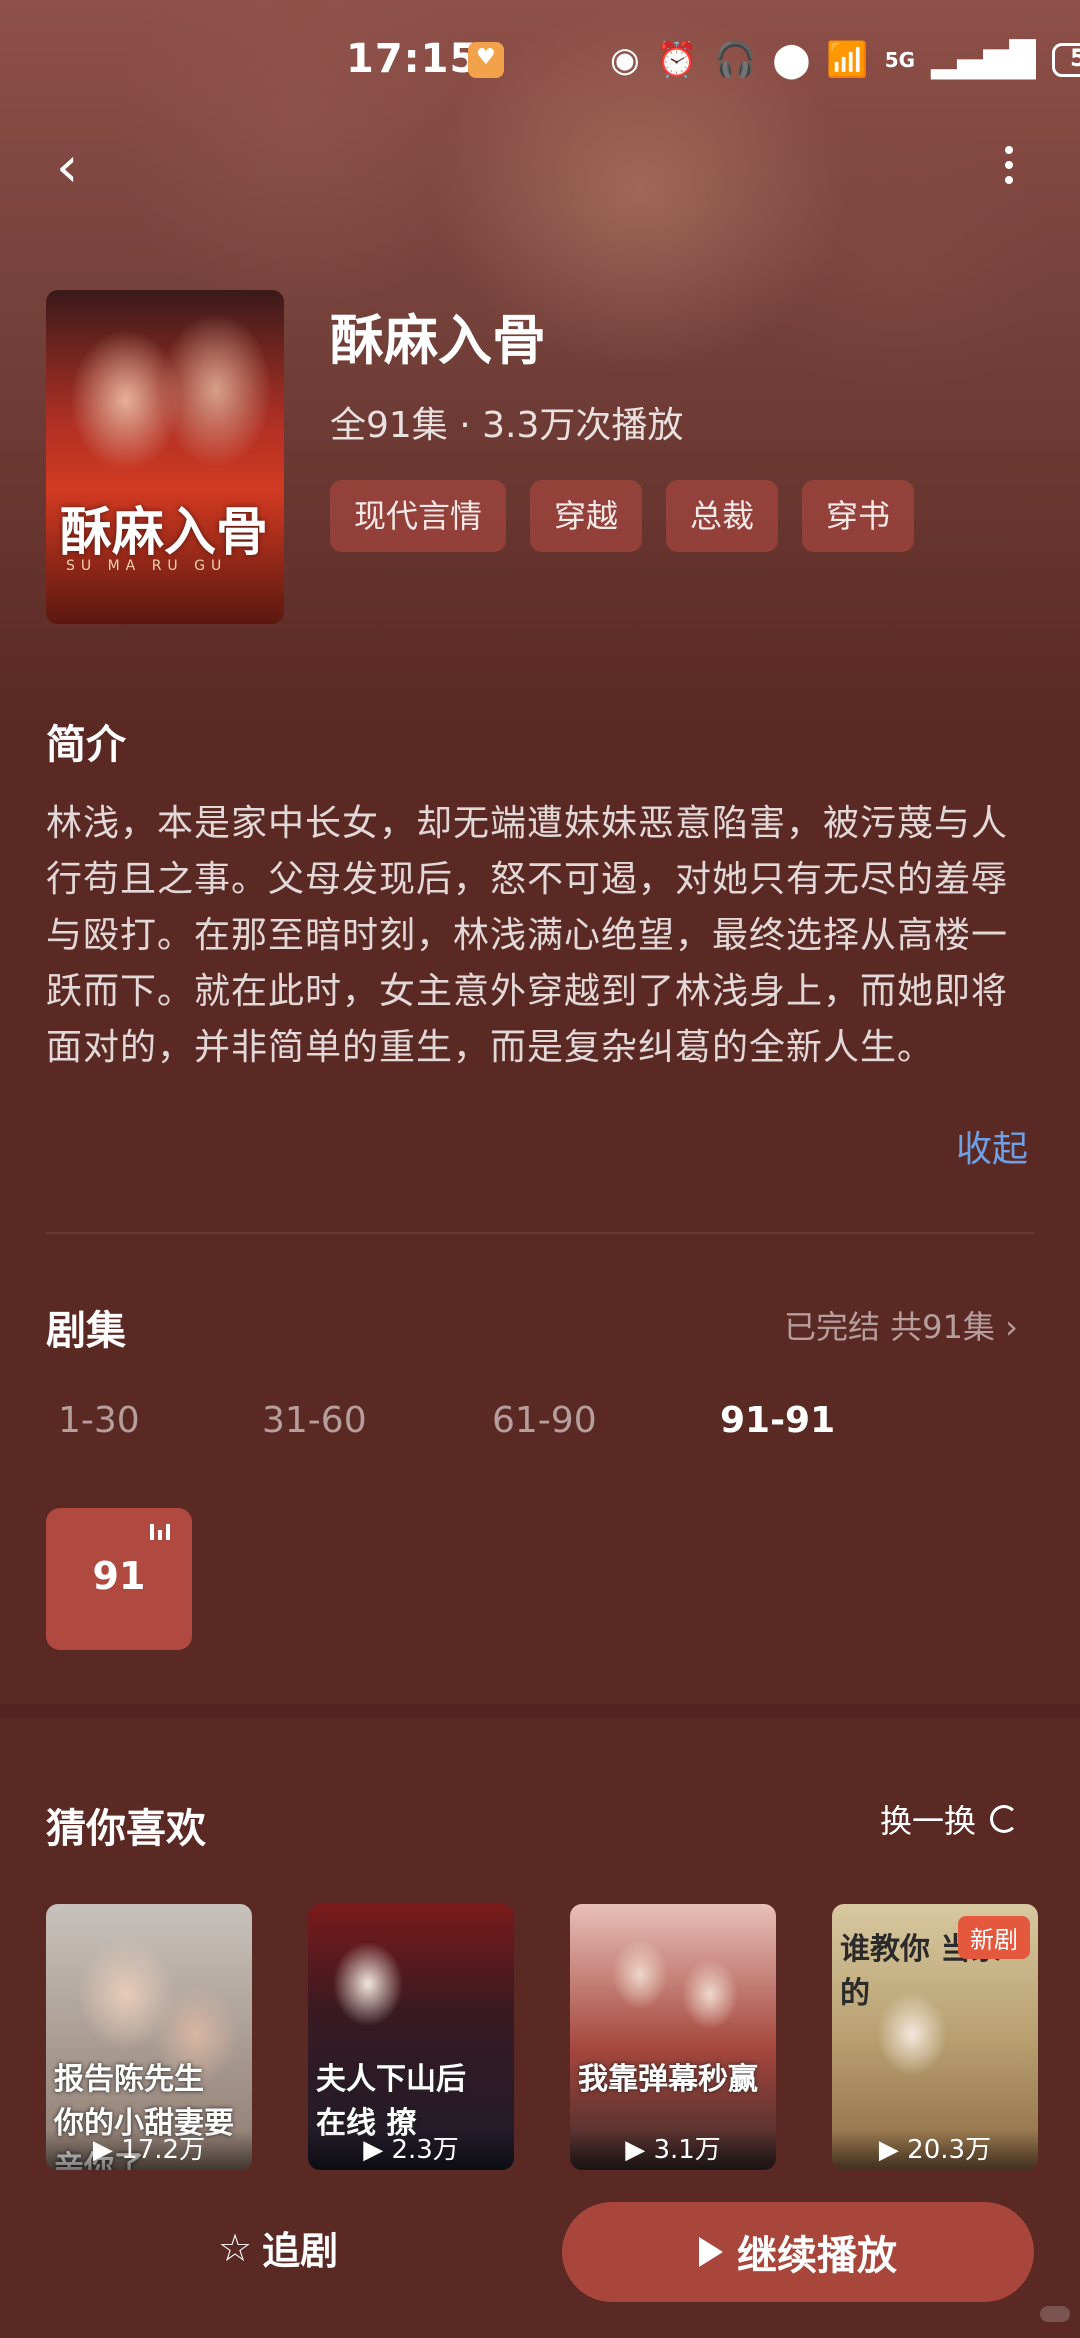  What do you see at coordinates (99, 1420) in the screenshot?
I see `tab-range-1-30: 1-30` at bounding box center [99, 1420].